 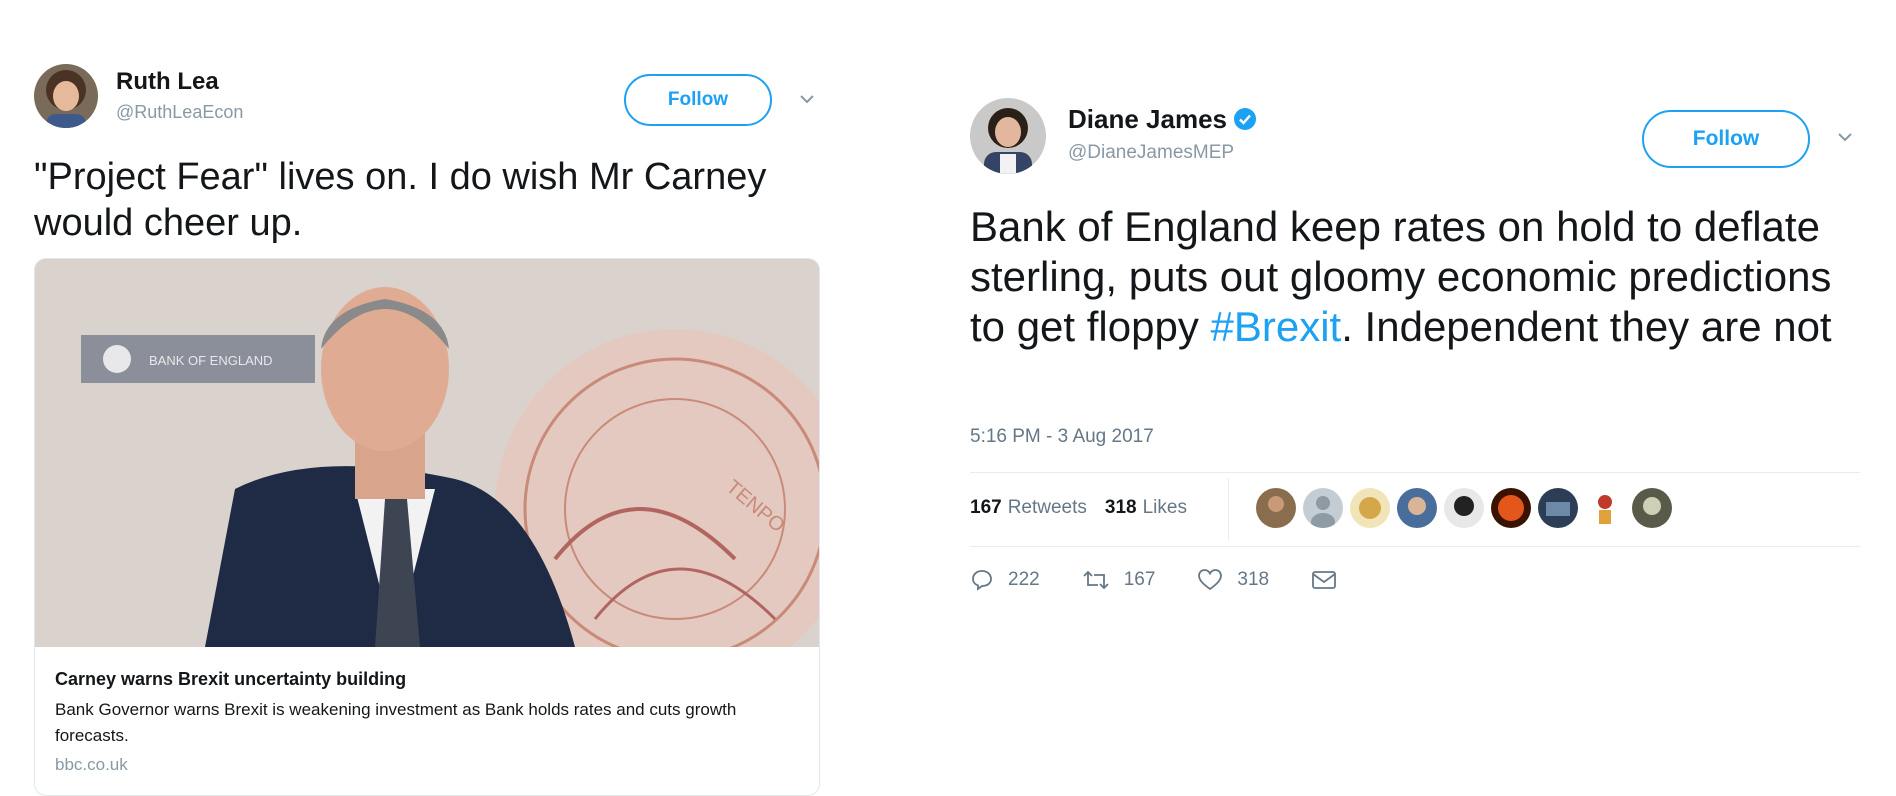 What do you see at coordinates (1324, 580) in the screenshot?
I see `envelope-icon` at bounding box center [1324, 580].